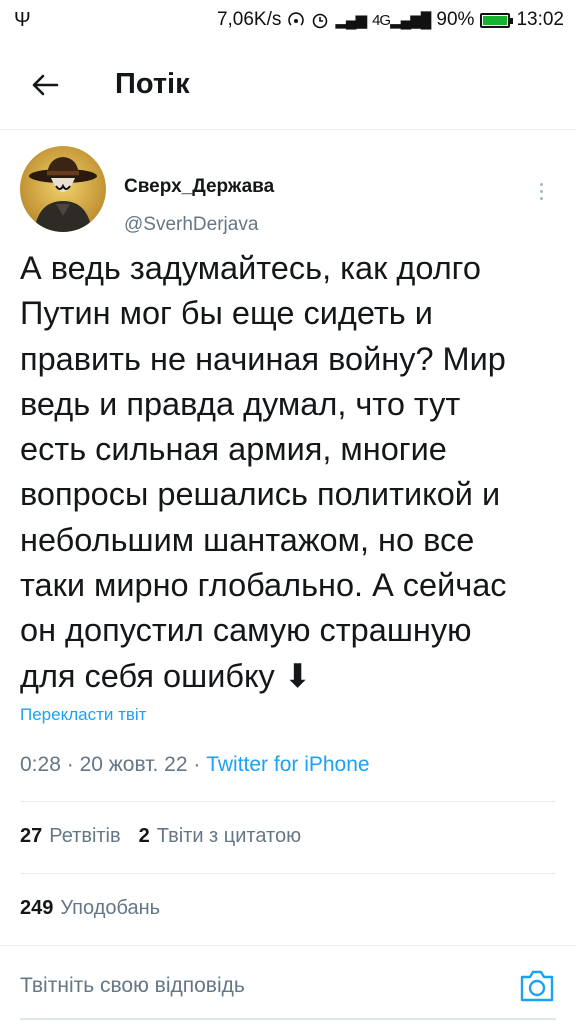  Describe the element at coordinates (132, 986) in the screenshot. I see `reply-input: Твітніть свою відповідь` at that location.